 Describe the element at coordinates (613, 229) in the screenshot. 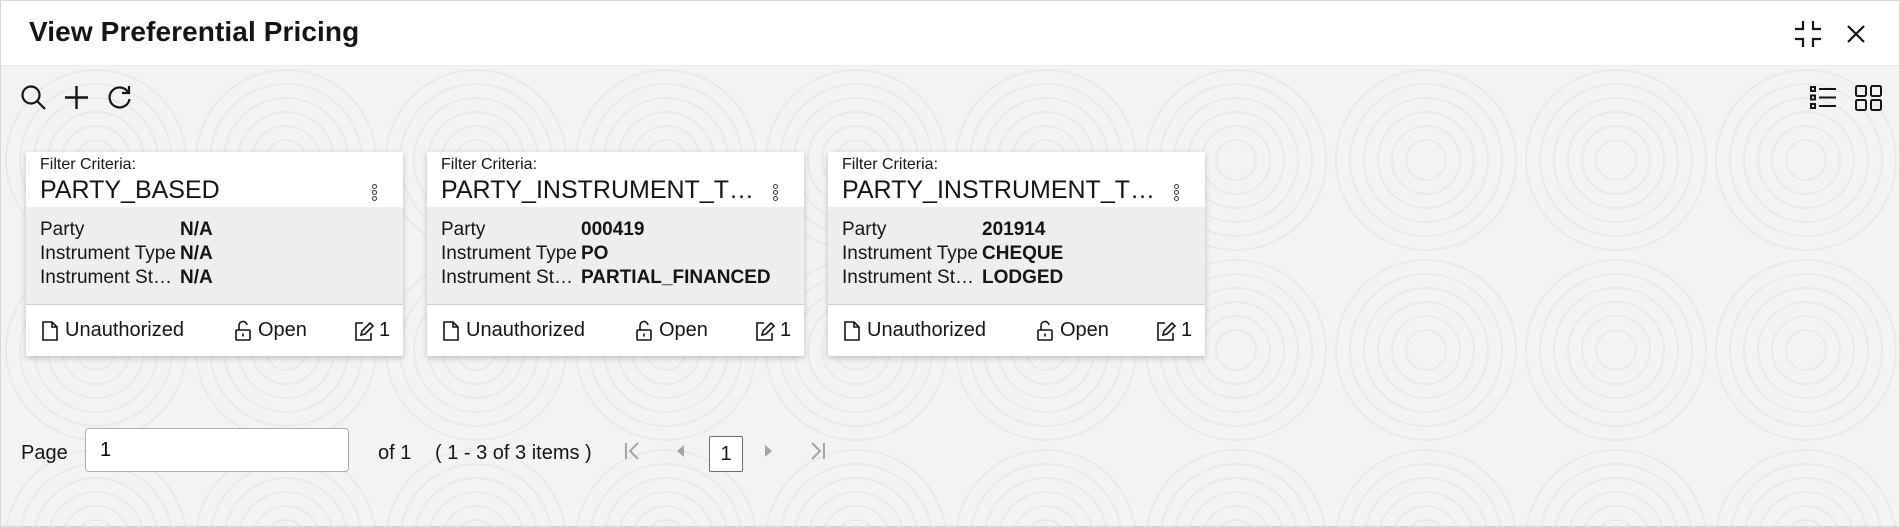

I see `detail-value: 000419` at that location.